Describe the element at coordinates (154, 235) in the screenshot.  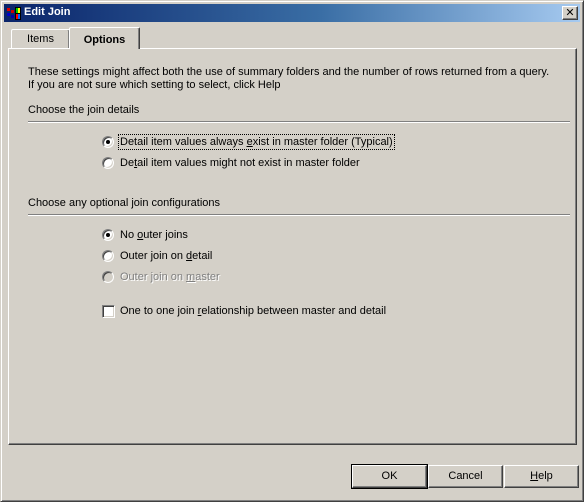
I see `radio-label: No outer joins` at that location.